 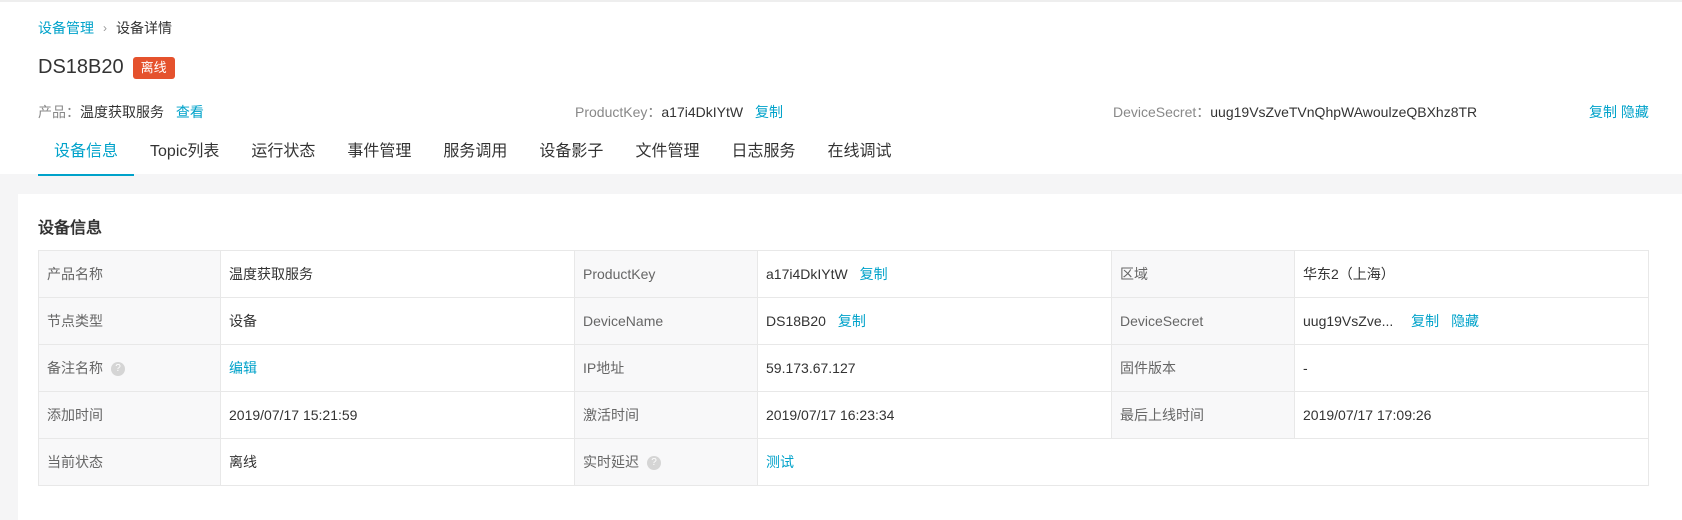 What do you see at coordinates (397, 462) in the screenshot?
I see `value-state: 离线` at bounding box center [397, 462].